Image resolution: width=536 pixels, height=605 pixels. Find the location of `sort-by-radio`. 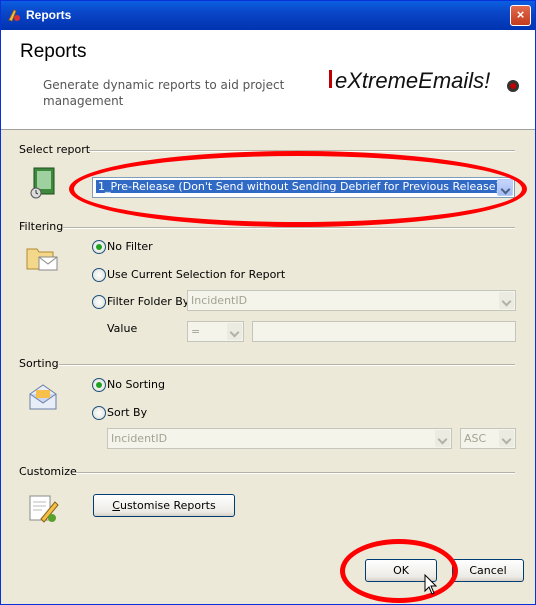

sort-by-radio is located at coordinates (99, 413).